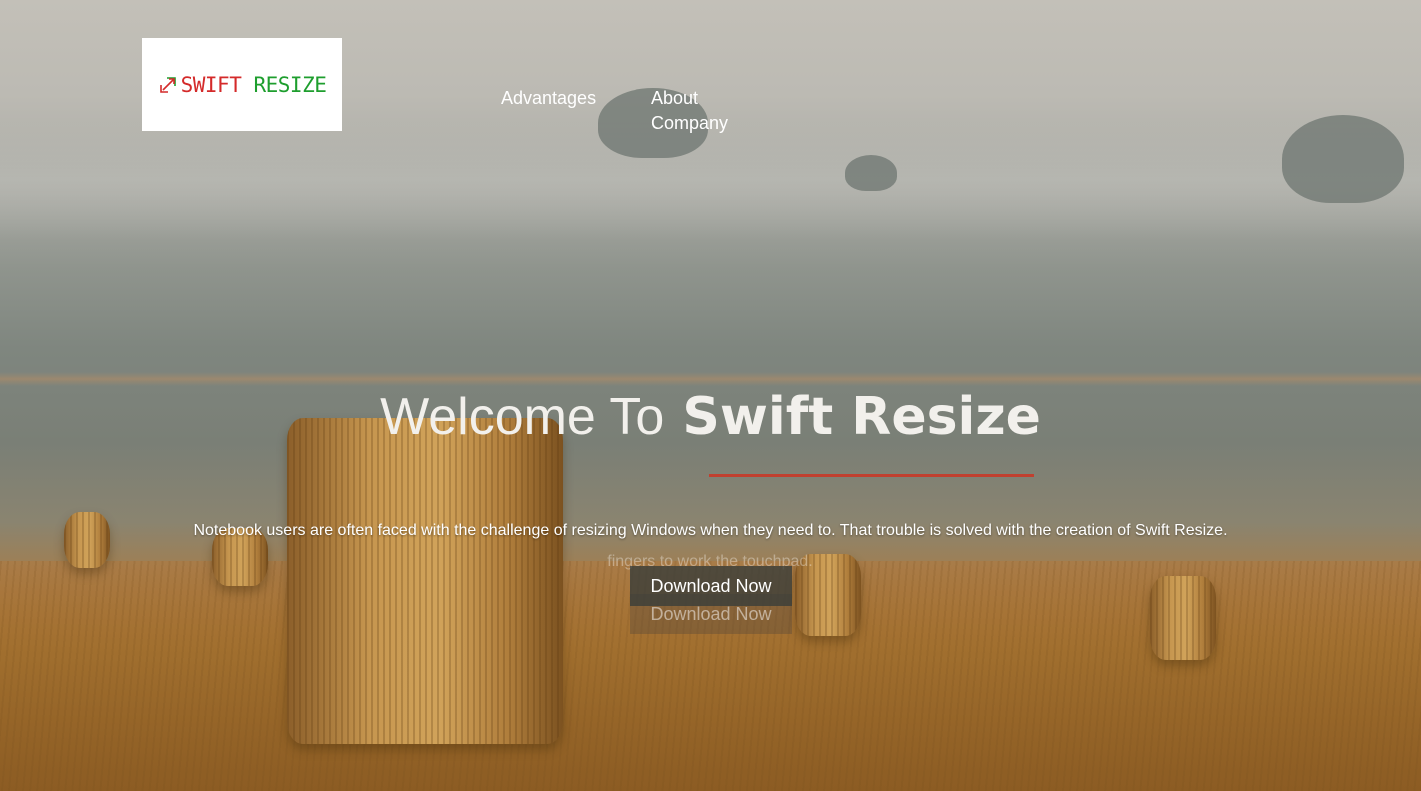 This screenshot has height=791, width=1421. What do you see at coordinates (871, 475) in the screenshot?
I see `title-underline` at bounding box center [871, 475].